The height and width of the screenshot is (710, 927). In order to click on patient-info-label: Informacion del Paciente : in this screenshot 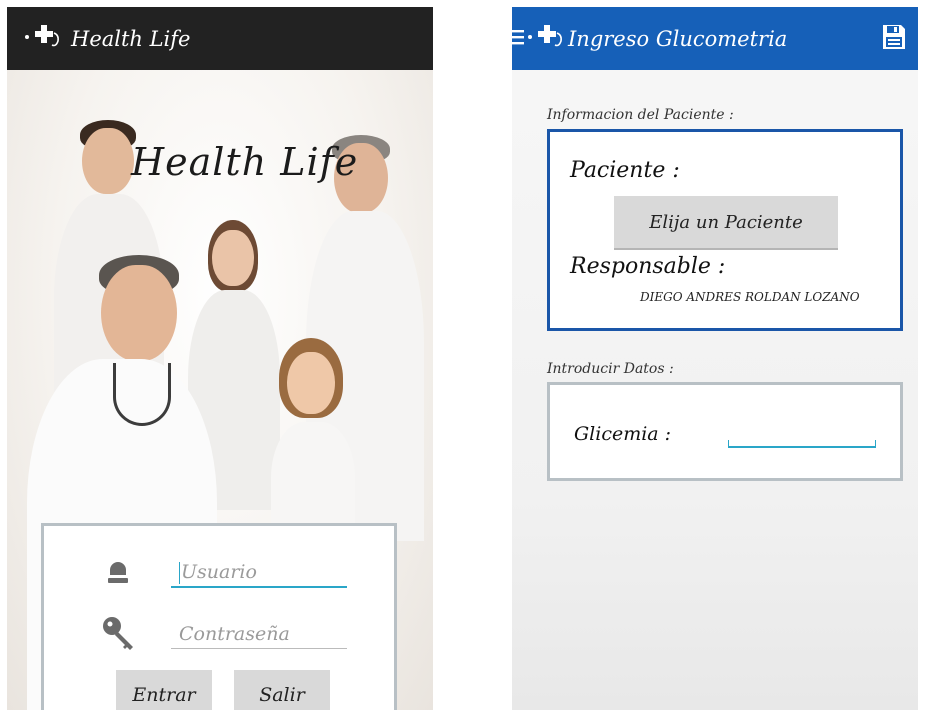, I will do `click(640, 115)`.